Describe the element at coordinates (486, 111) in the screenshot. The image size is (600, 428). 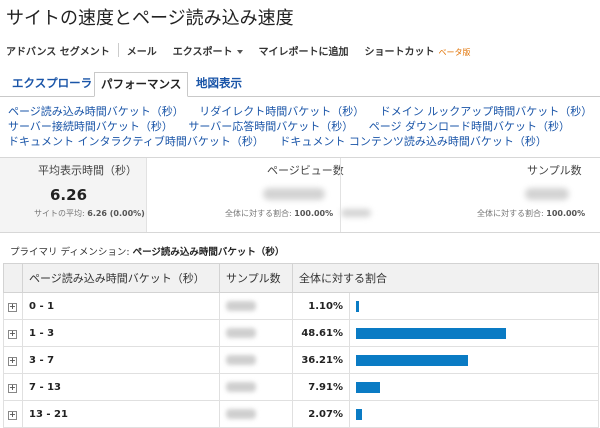
I see `link-domain-lookup-bucket: ドメイン ルックアップ時間バケット（秒）` at that location.